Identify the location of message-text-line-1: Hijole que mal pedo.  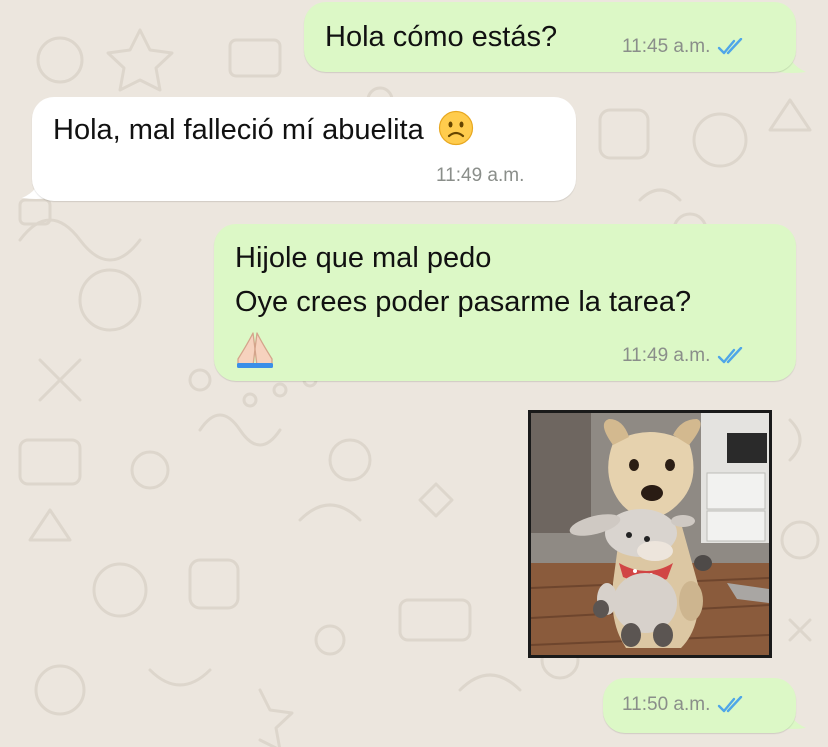
(363, 258).